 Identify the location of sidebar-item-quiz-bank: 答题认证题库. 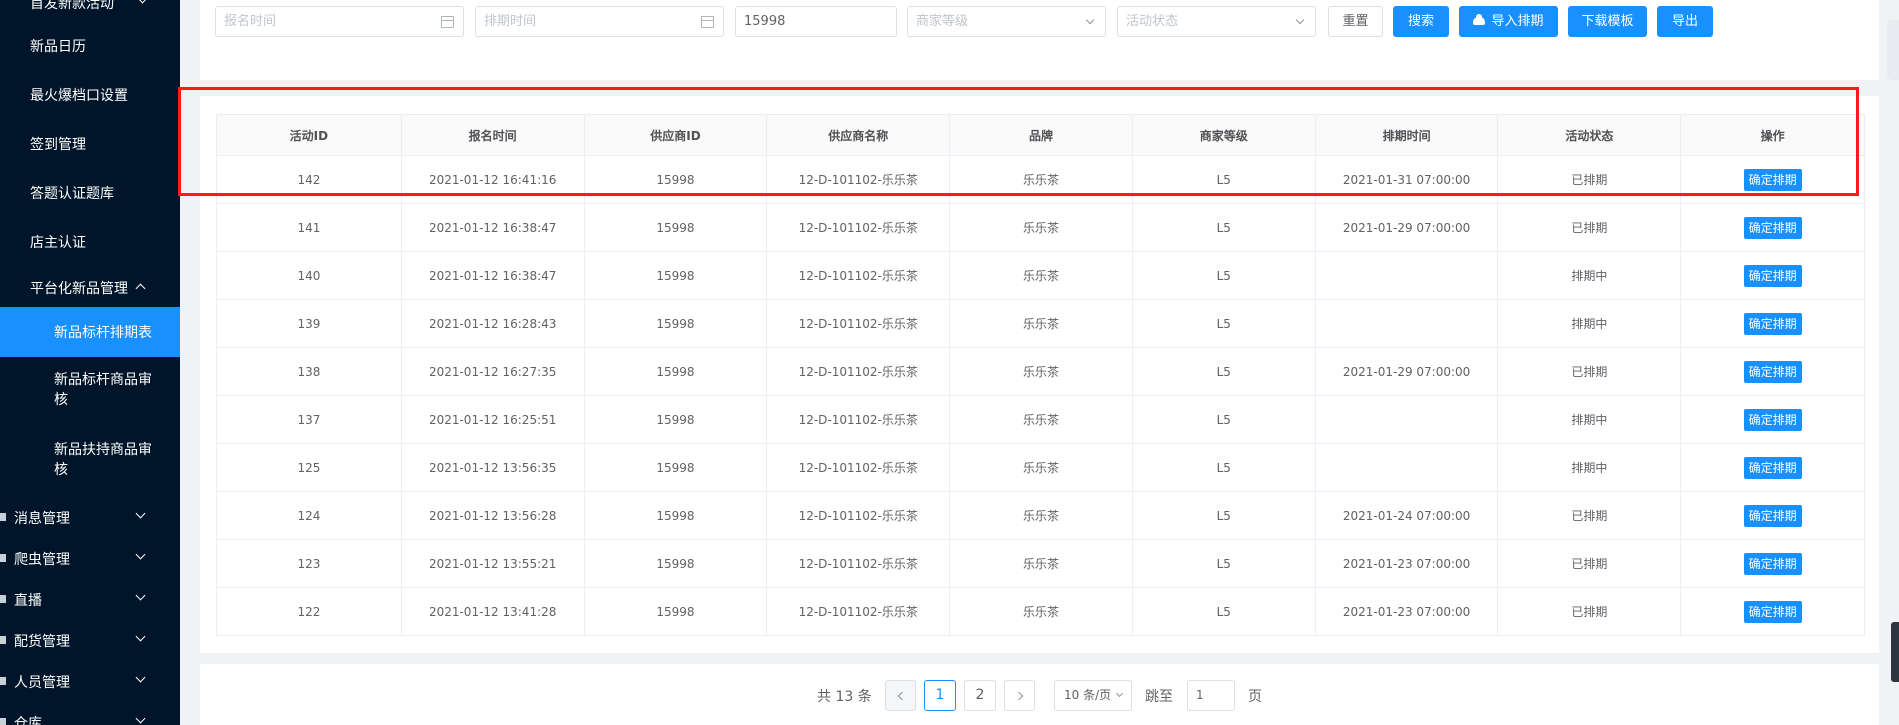
(90, 193).